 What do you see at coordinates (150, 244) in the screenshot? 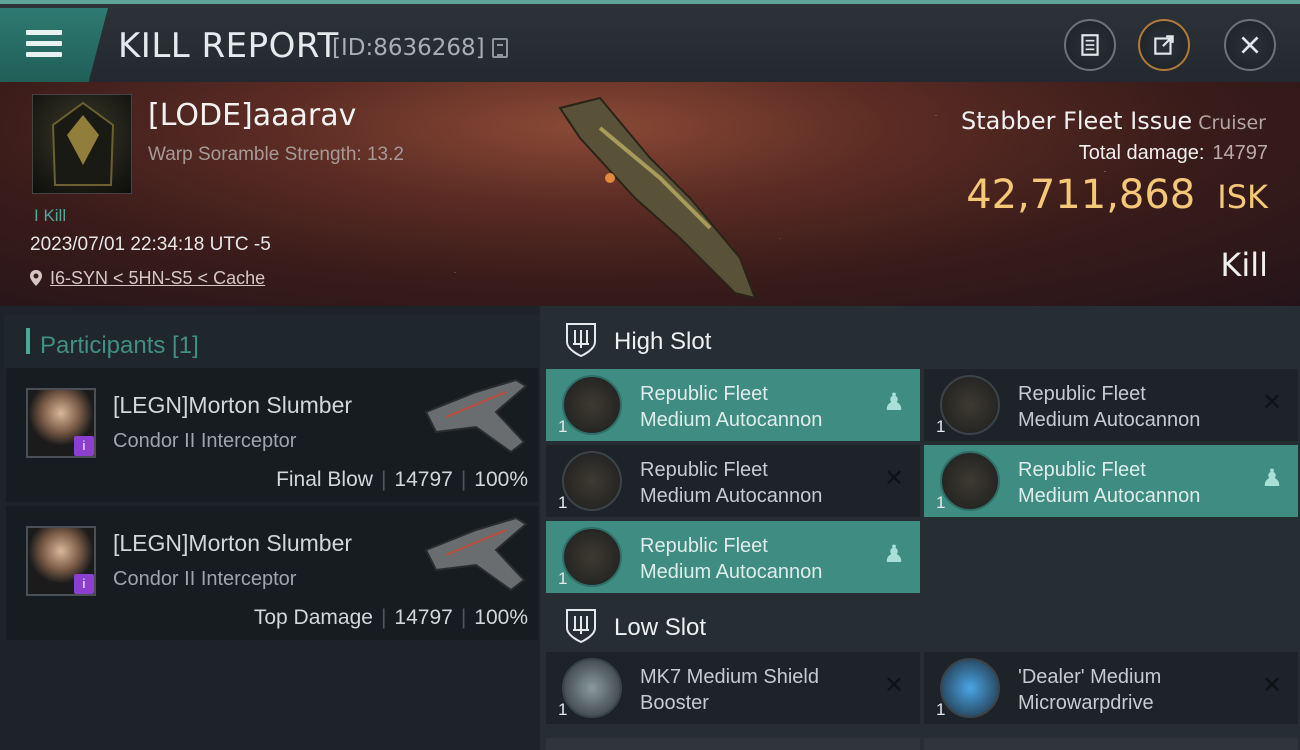
I see `kill-datetime: 2023/07/01 22:34:18 UTC -5` at bounding box center [150, 244].